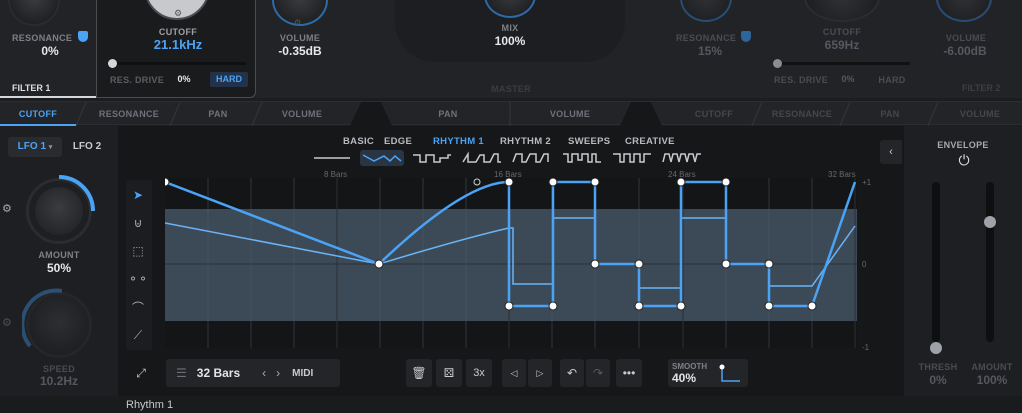 The image size is (1022, 413). Describe the element at coordinates (511, 89) in the screenshot. I see `master-label: MASTER` at that location.